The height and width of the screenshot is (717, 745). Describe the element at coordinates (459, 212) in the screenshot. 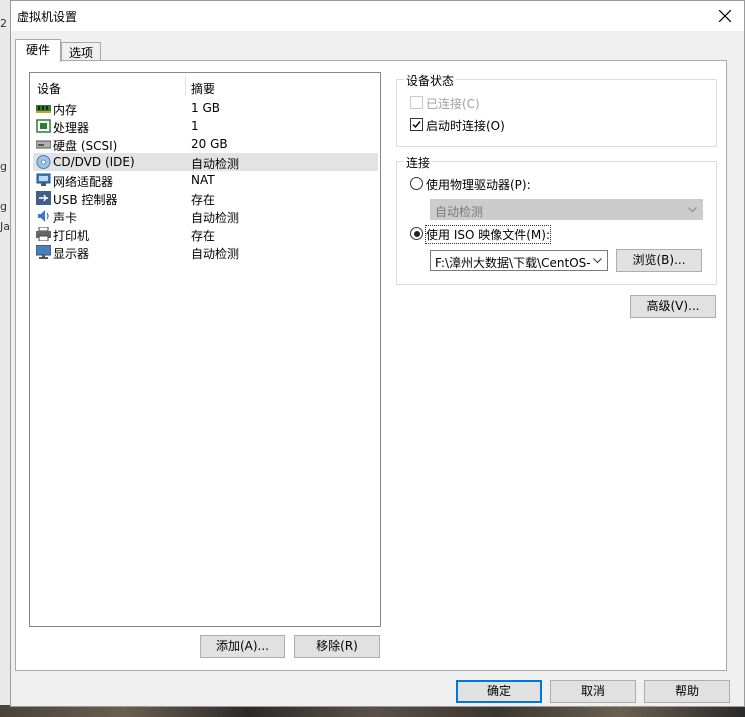

I see `physical-drive-value: 自动检测` at that location.